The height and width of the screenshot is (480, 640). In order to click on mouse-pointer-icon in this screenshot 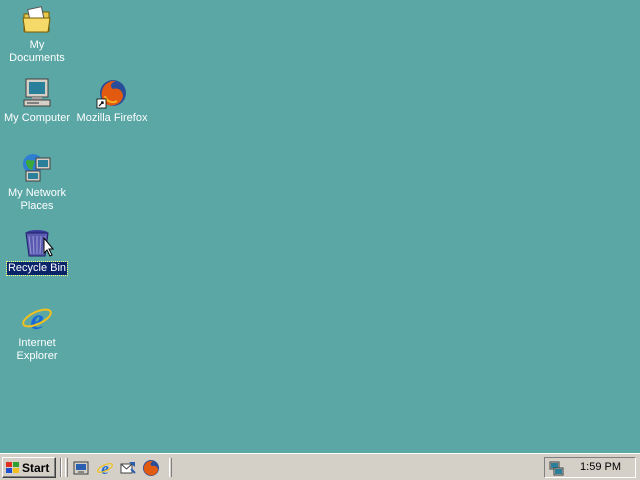, I will do `click(49, 247)`.